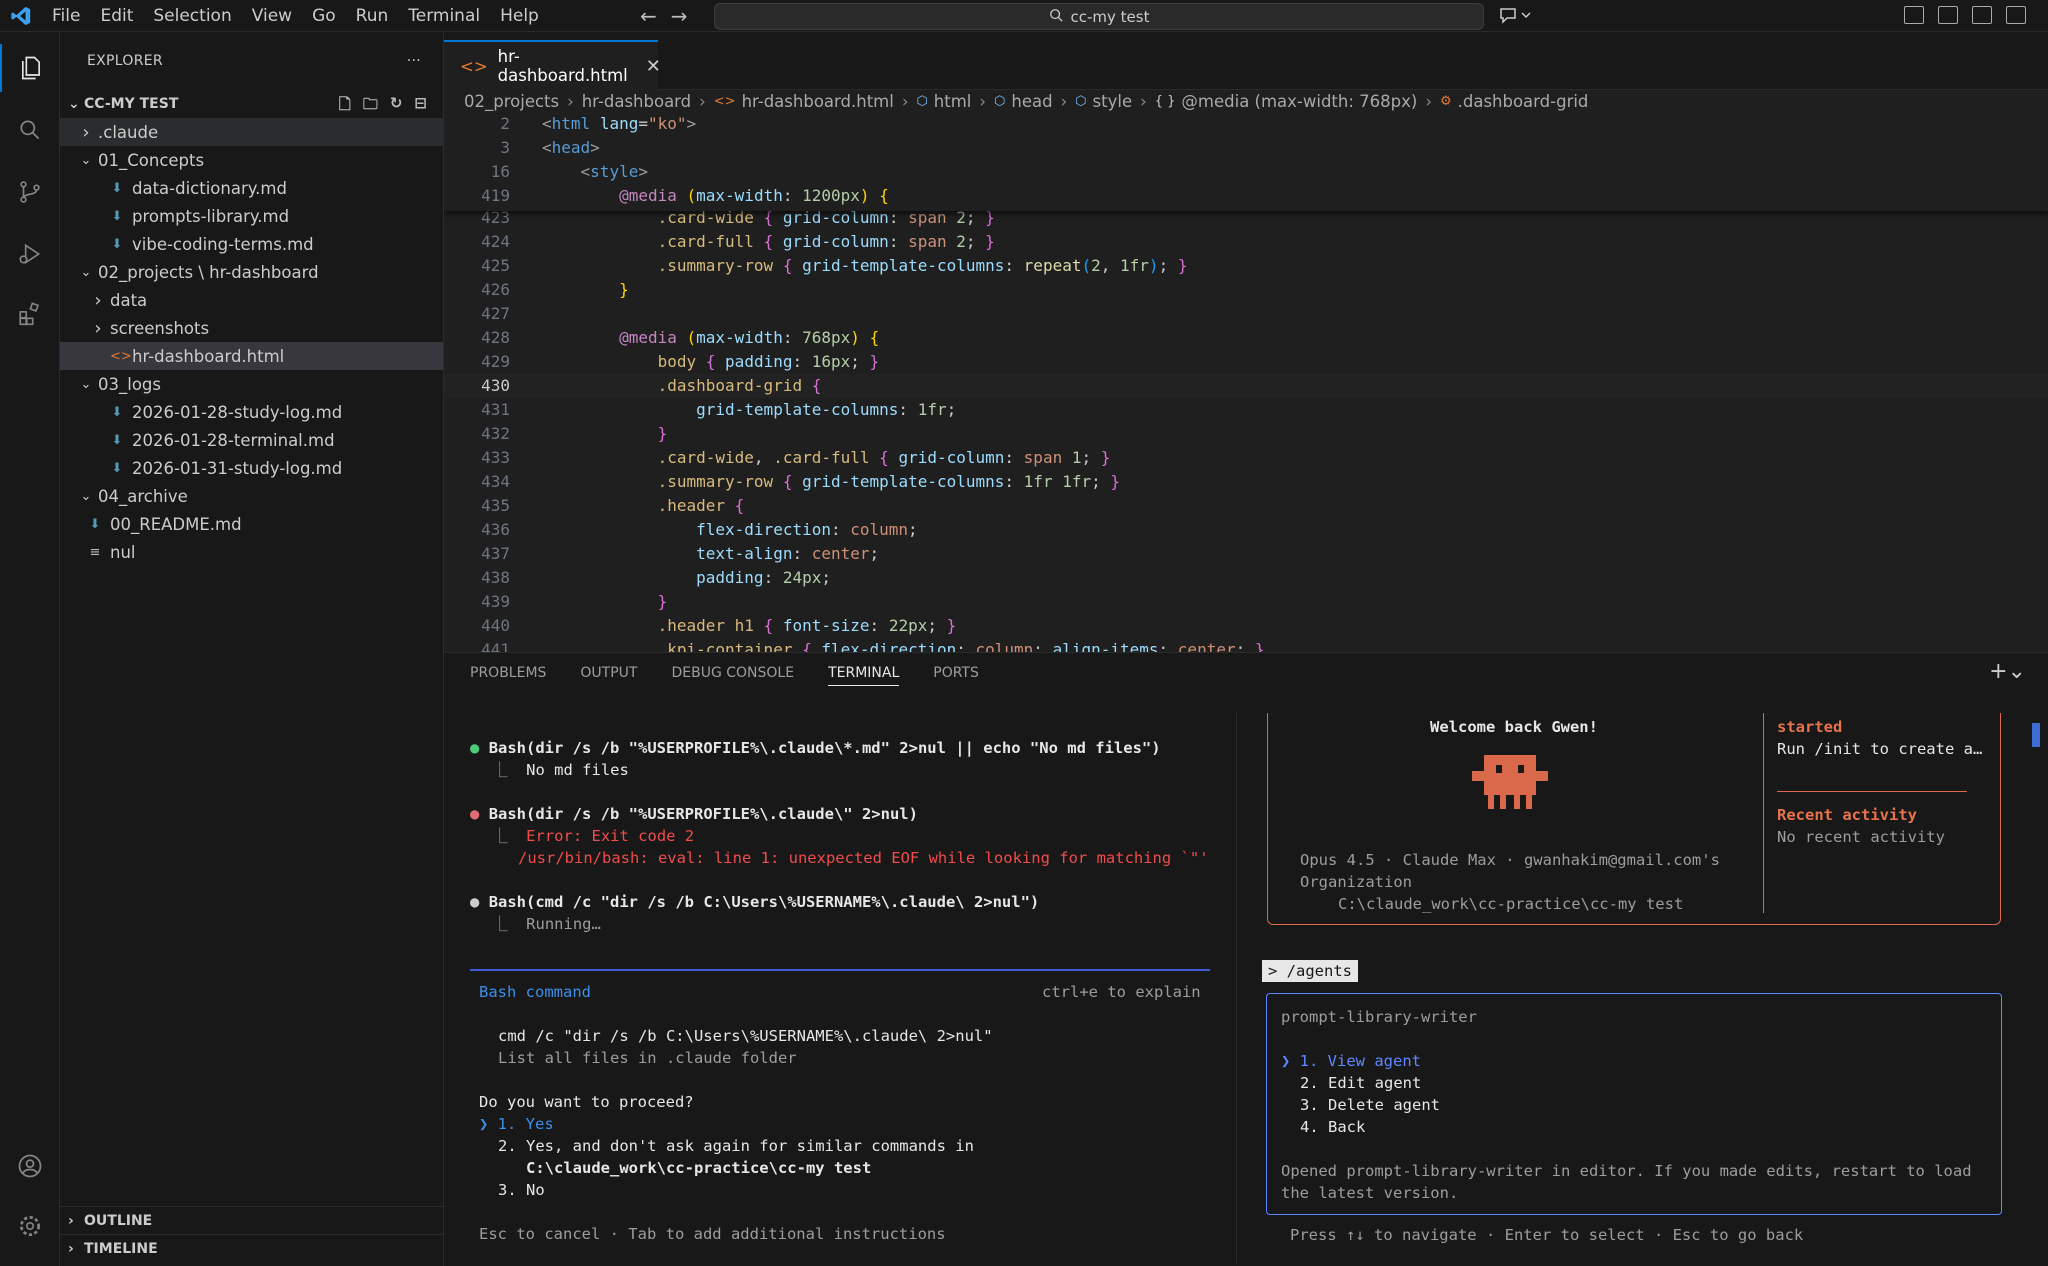 This screenshot has width=2048, height=1266. Describe the element at coordinates (30, 68) in the screenshot. I see `explorer-icon` at that location.